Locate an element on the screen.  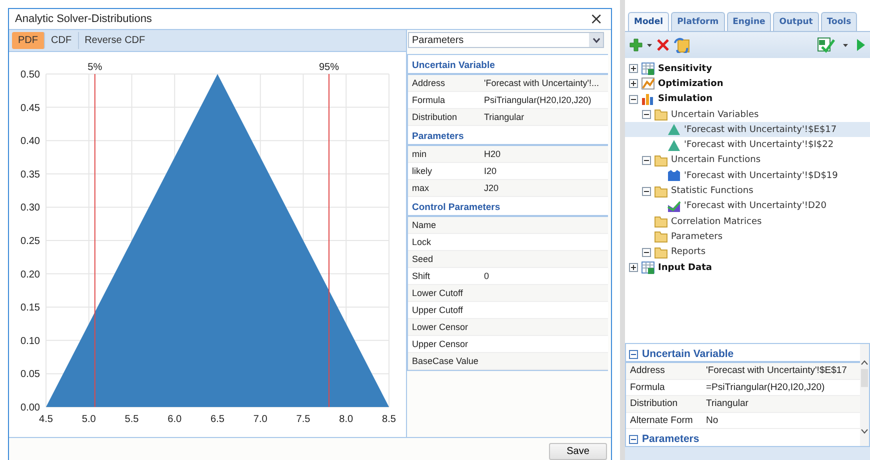
property-name: Upper Censor is located at coordinates (441, 344).